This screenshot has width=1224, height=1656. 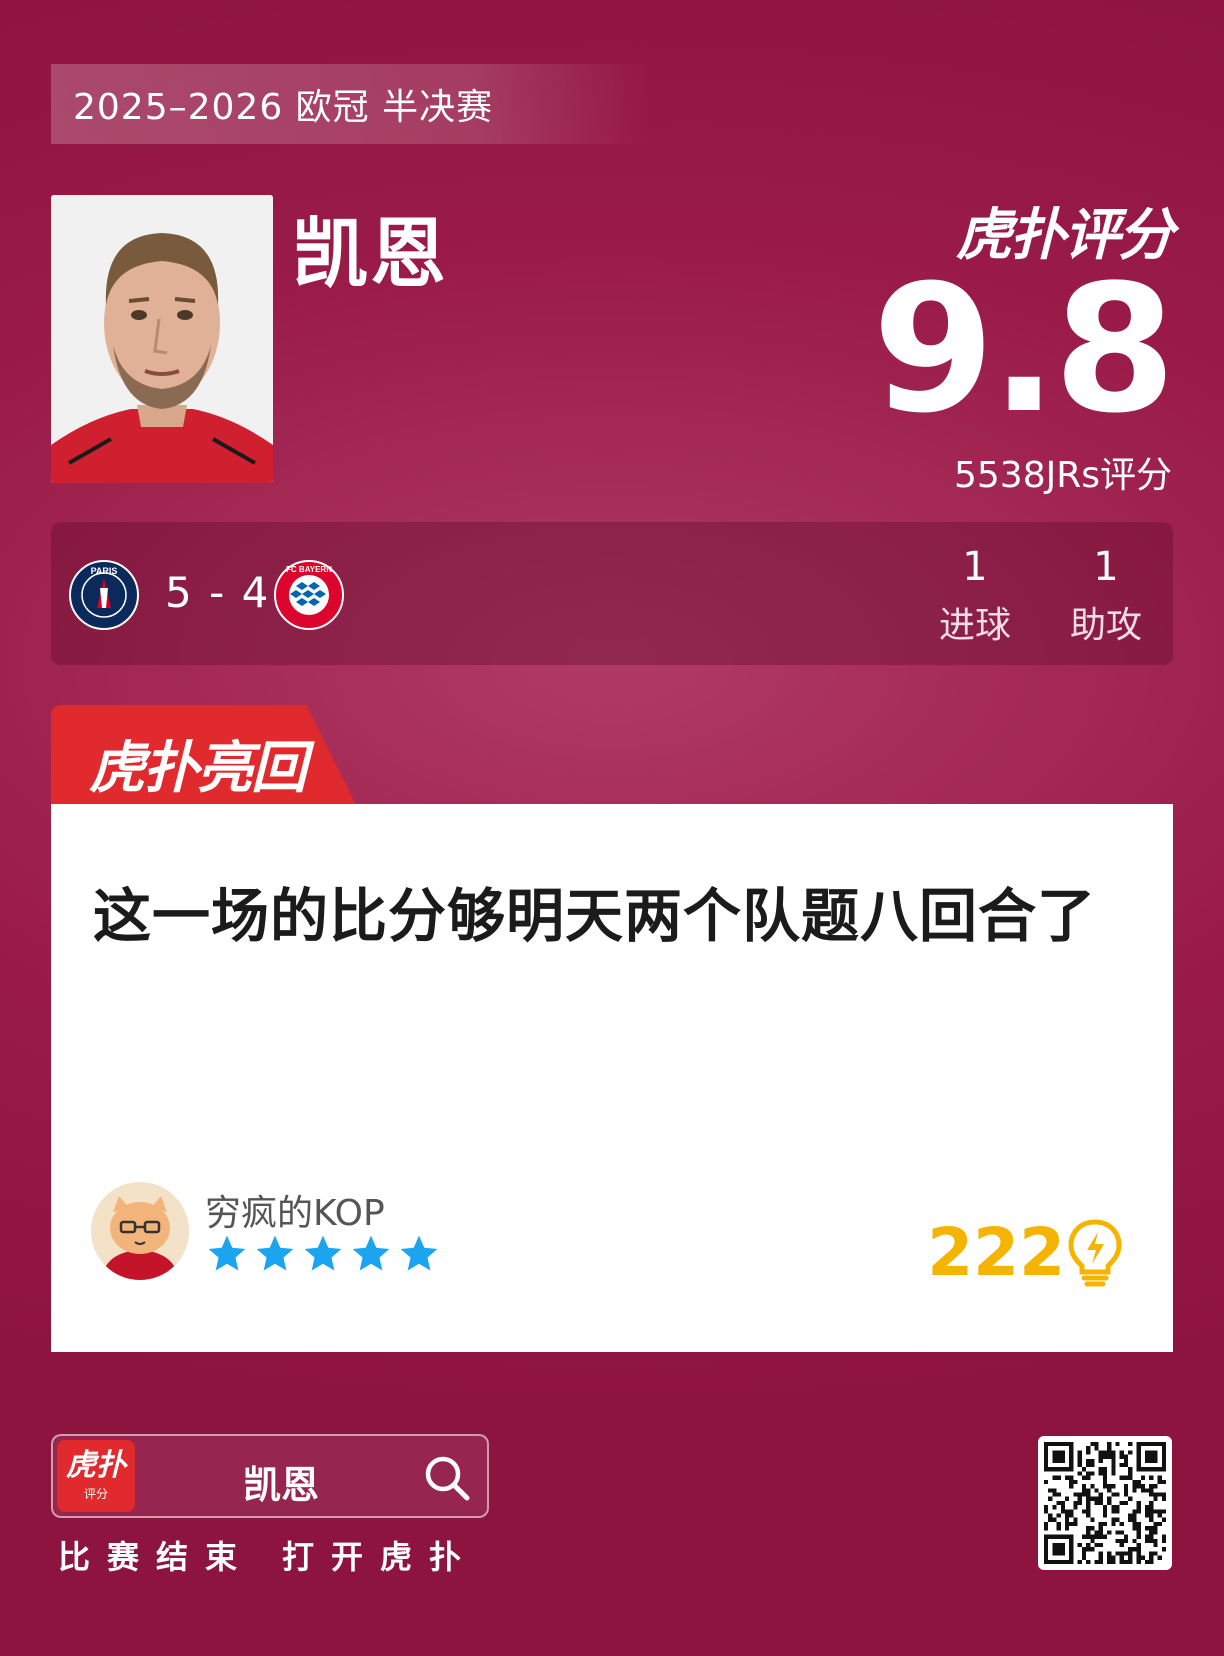 What do you see at coordinates (95, 1493) in the screenshot?
I see `app-icon-subtitle: 评分` at bounding box center [95, 1493].